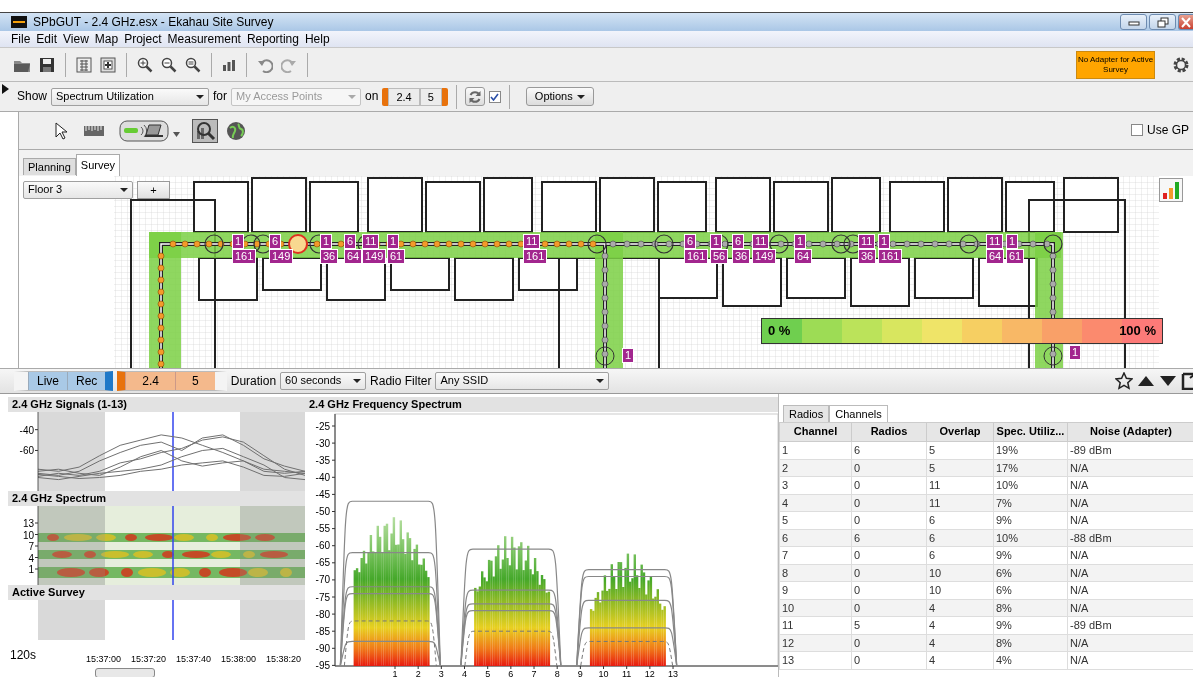 The image size is (1193, 677). I want to click on field-label: Radio Filter, so click(401, 381).